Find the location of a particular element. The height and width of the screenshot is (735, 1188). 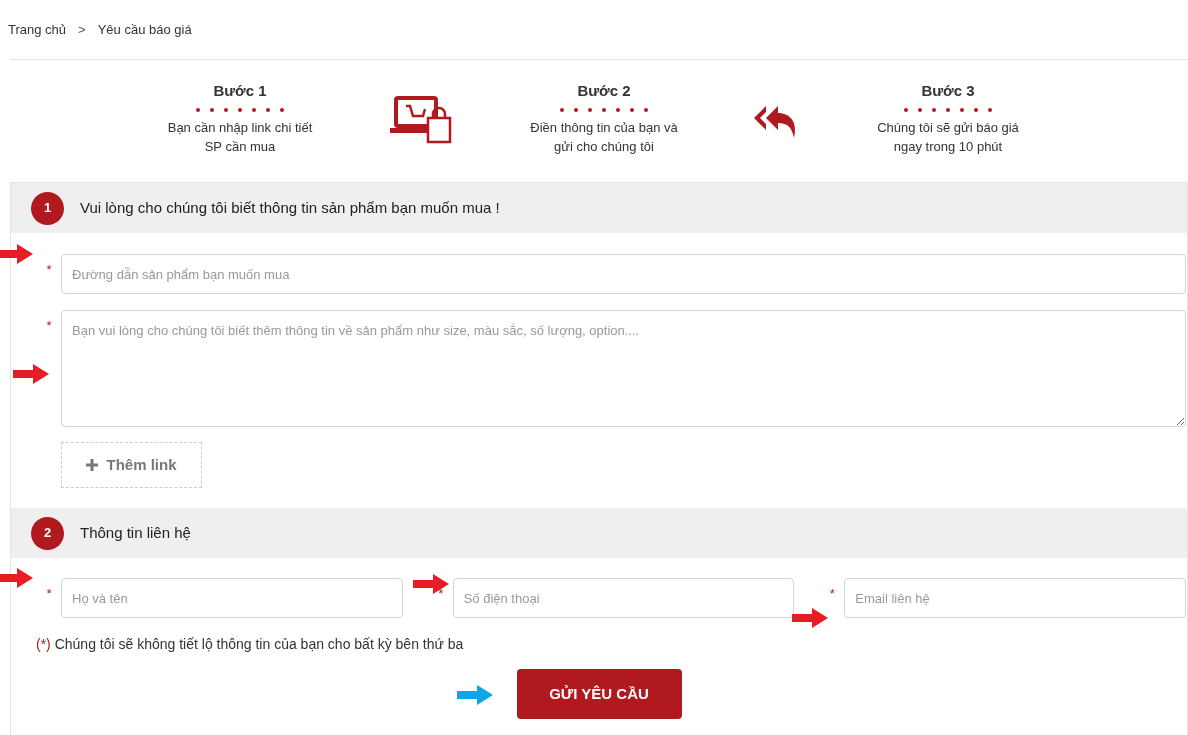

add-link-button: Thêm link is located at coordinates (131, 465).